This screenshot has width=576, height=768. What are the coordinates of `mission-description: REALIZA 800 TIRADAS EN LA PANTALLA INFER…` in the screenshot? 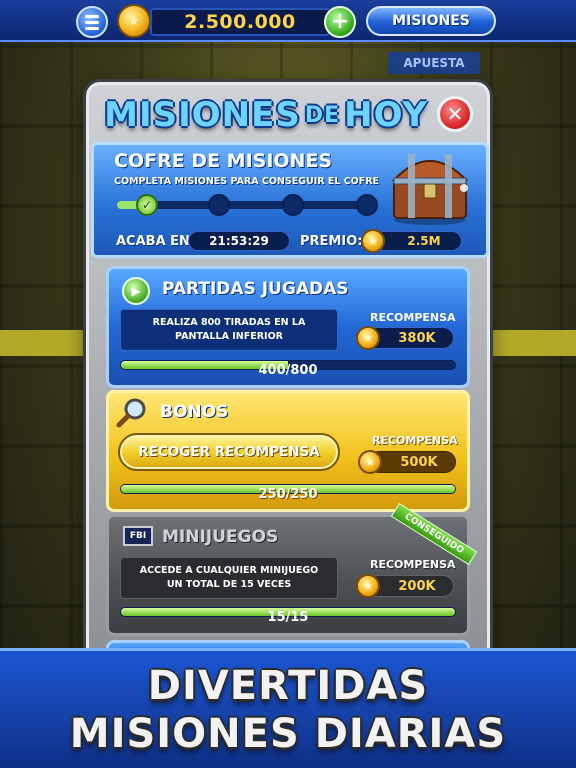 It's located at (229, 330).